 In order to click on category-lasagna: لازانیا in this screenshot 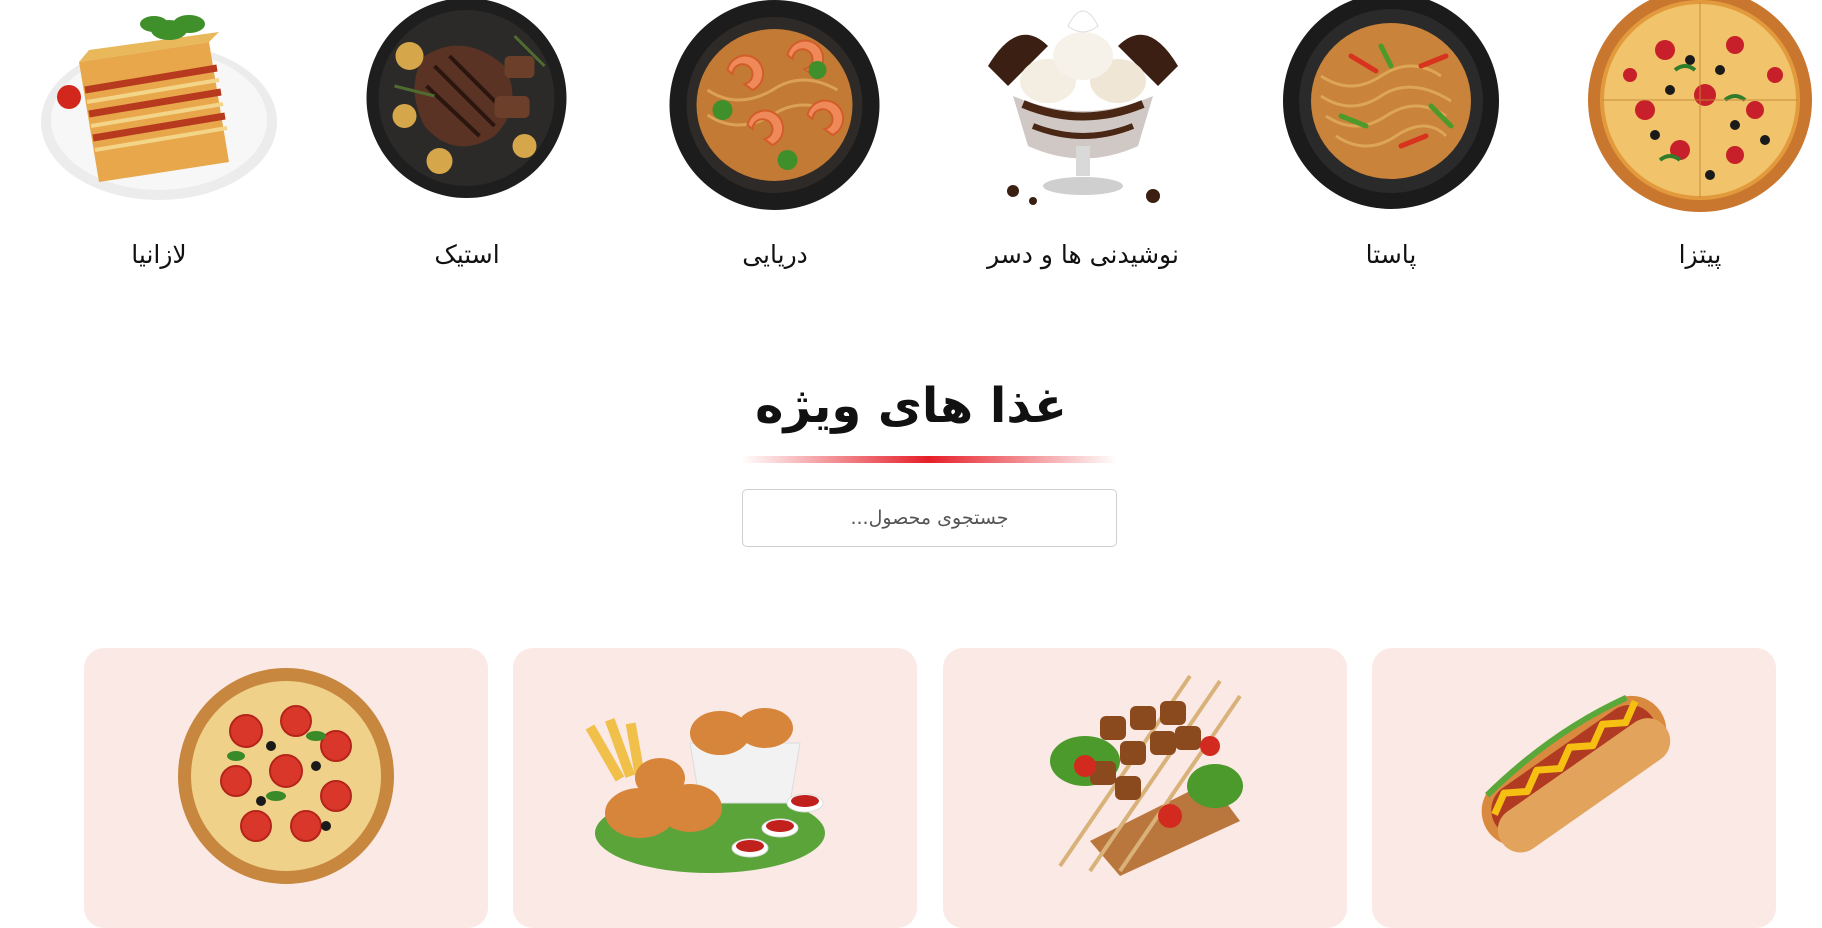, I will do `click(159, 145)`.